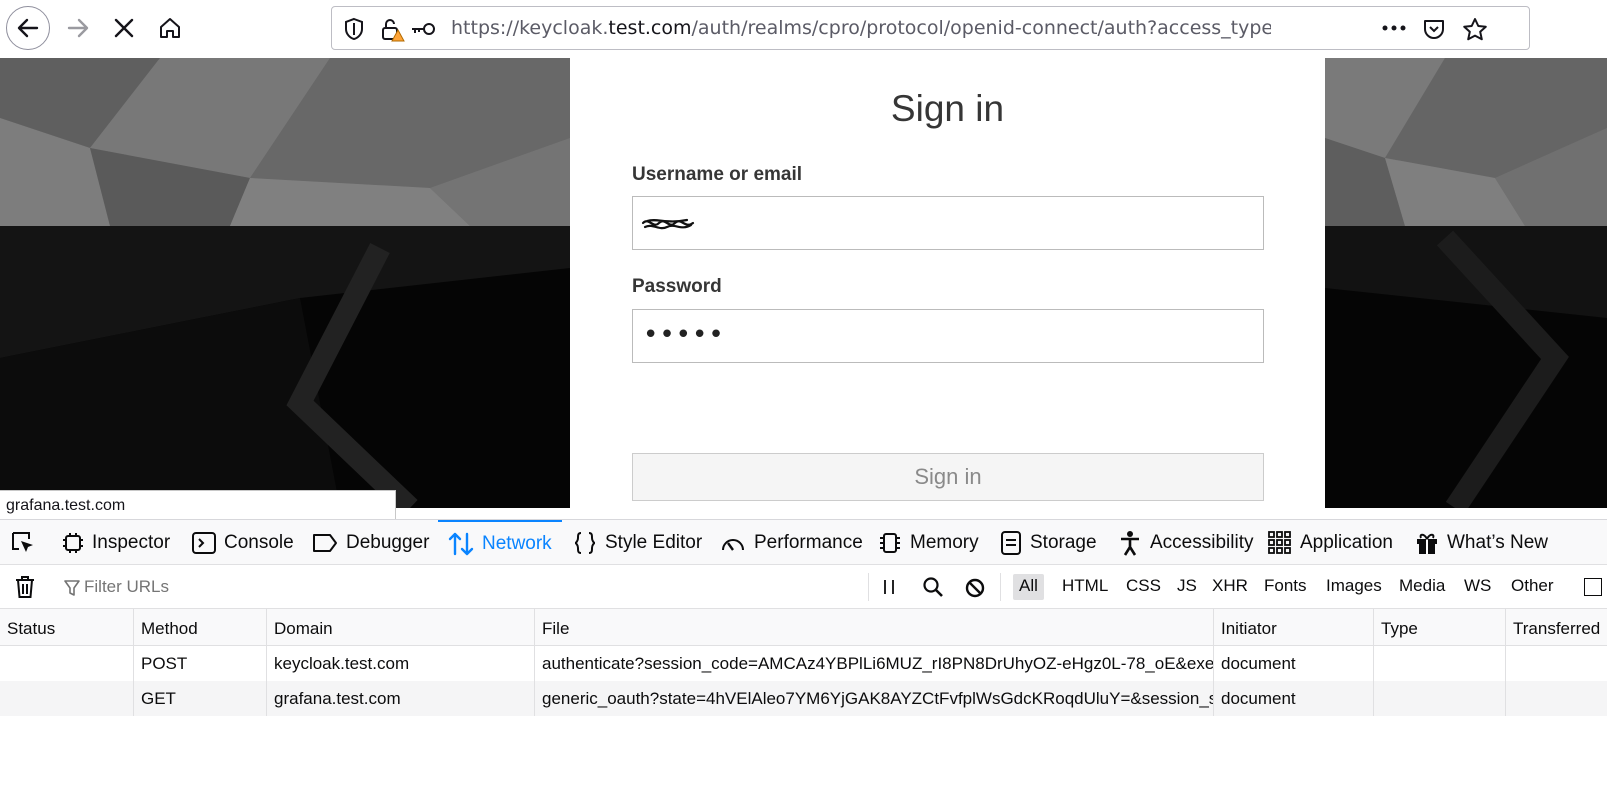  I want to click on tab-console: Console, so click(243, 542).